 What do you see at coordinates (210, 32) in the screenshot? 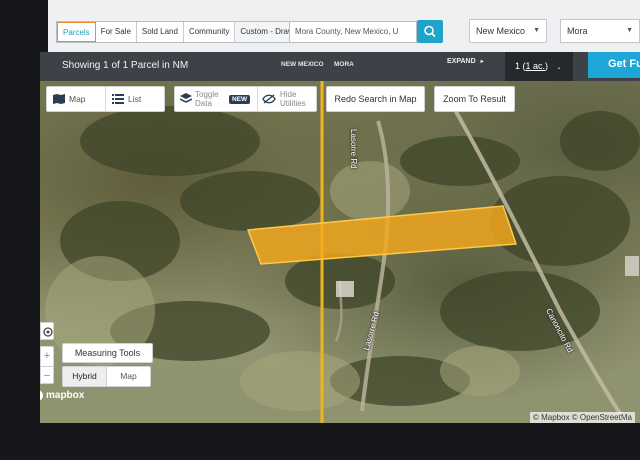
I see `tab-community: Community` at bounding box center [210, 32].